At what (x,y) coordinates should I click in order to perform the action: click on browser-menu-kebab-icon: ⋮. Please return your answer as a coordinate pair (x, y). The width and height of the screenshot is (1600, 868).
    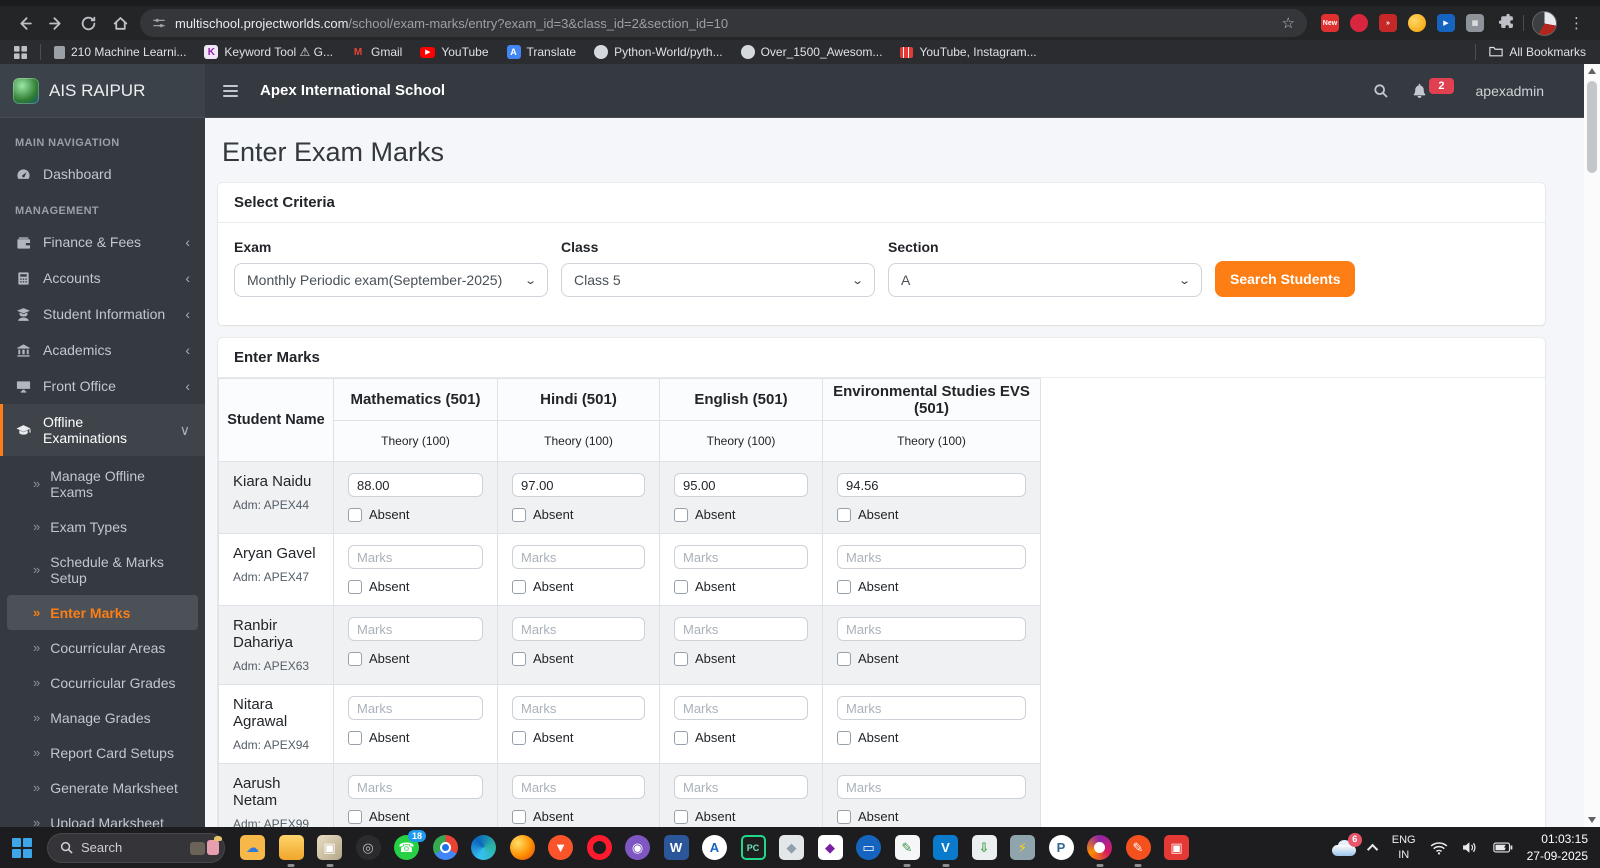
    Looking at the image, I should click on (1576, 23).